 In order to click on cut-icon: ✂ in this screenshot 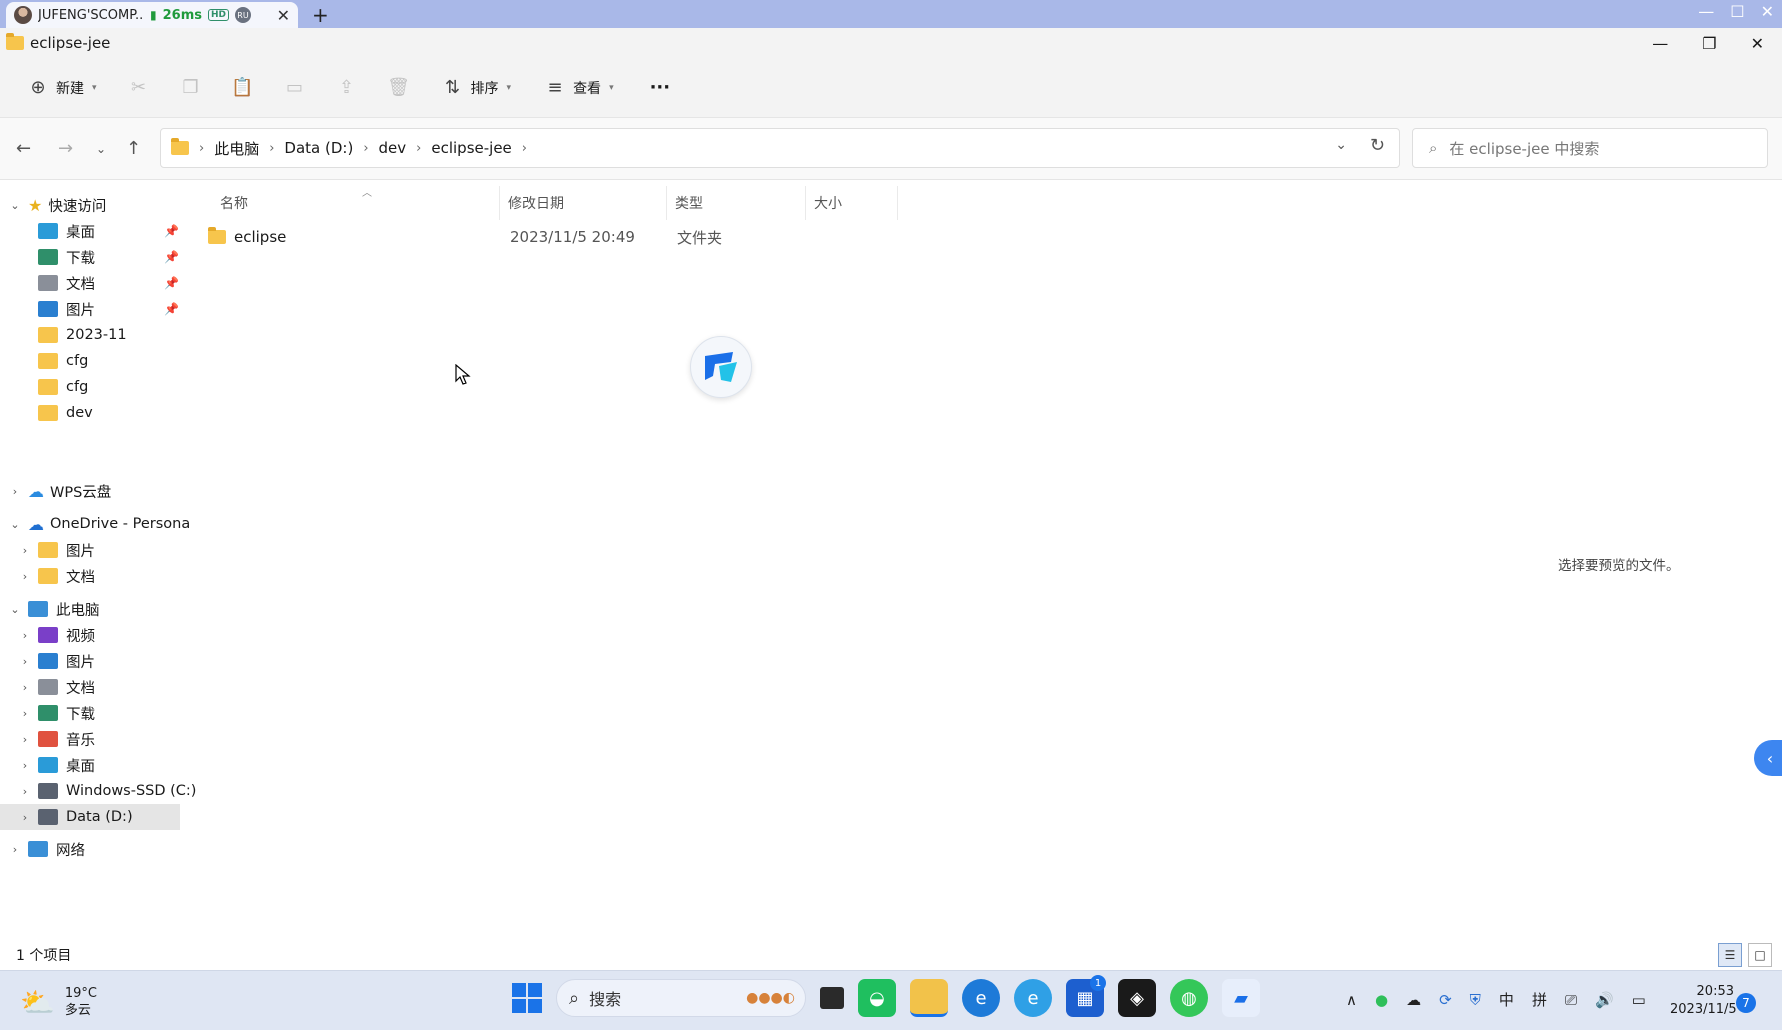, I will do `click(139, 87)`.